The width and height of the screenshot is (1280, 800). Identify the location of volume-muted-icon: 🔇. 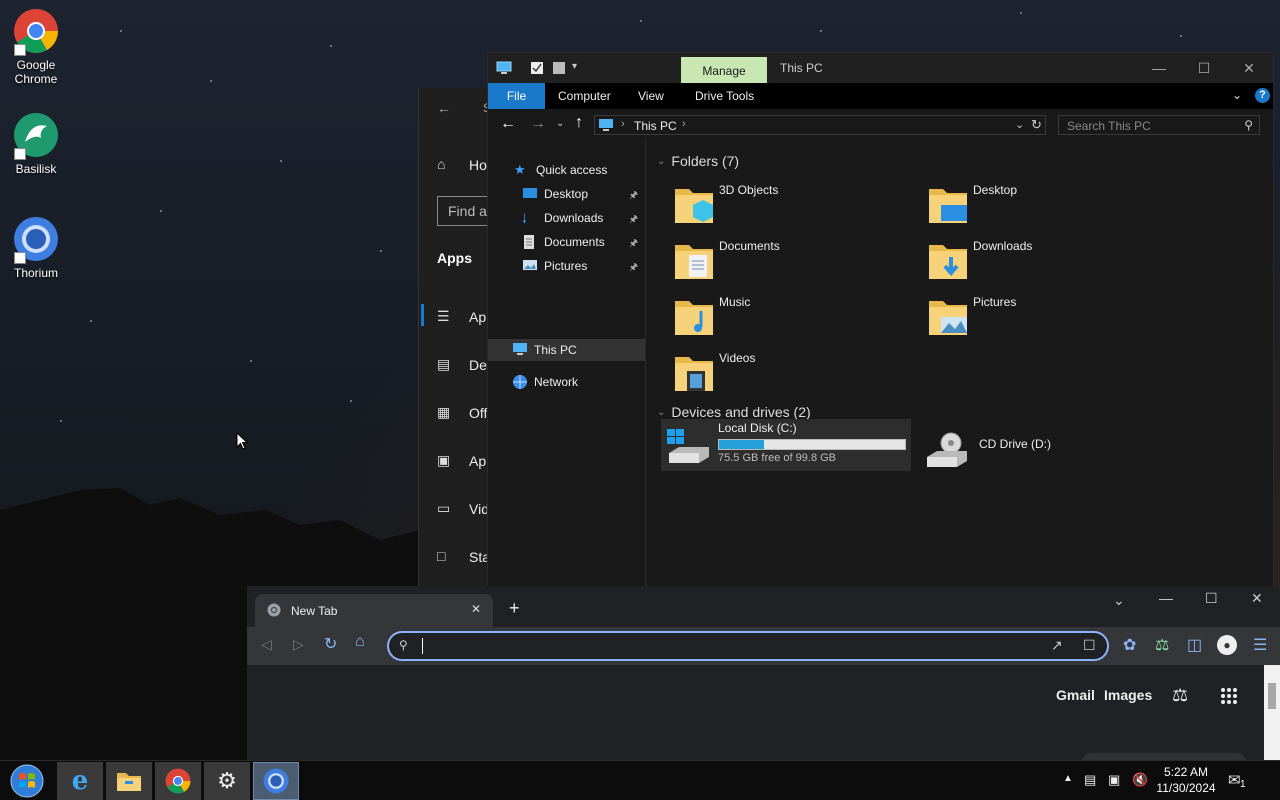
(1141, 781).